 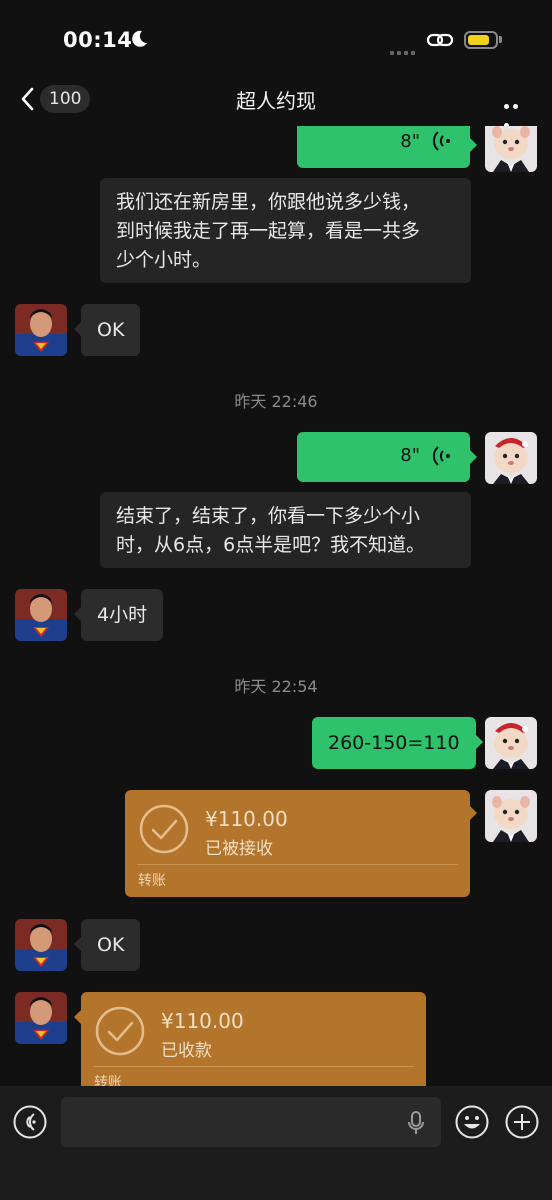 What do you see at coordinates (268, 516) in the screenshot?
I see `transcript-line: 结束了，结束了，你看一下多少个小` at bounding box center [268, 516].